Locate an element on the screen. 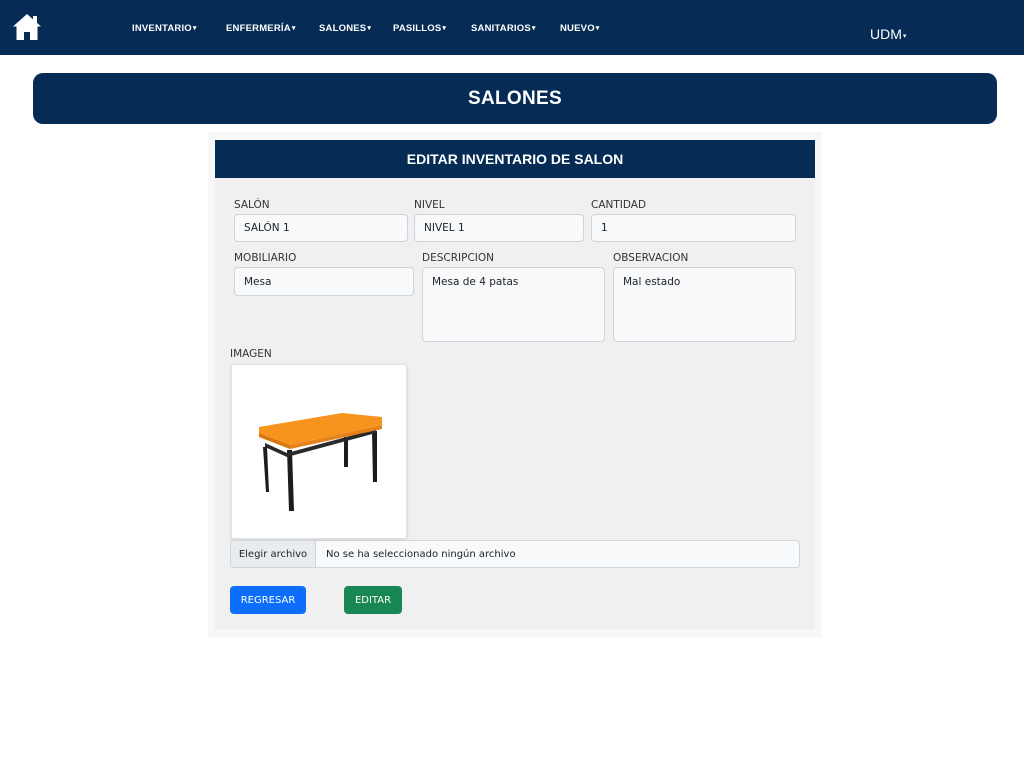 The image size is (1024, 768). form-header: EDITAR INVENTARIO DE SALON is located at coordinates (515, 159).